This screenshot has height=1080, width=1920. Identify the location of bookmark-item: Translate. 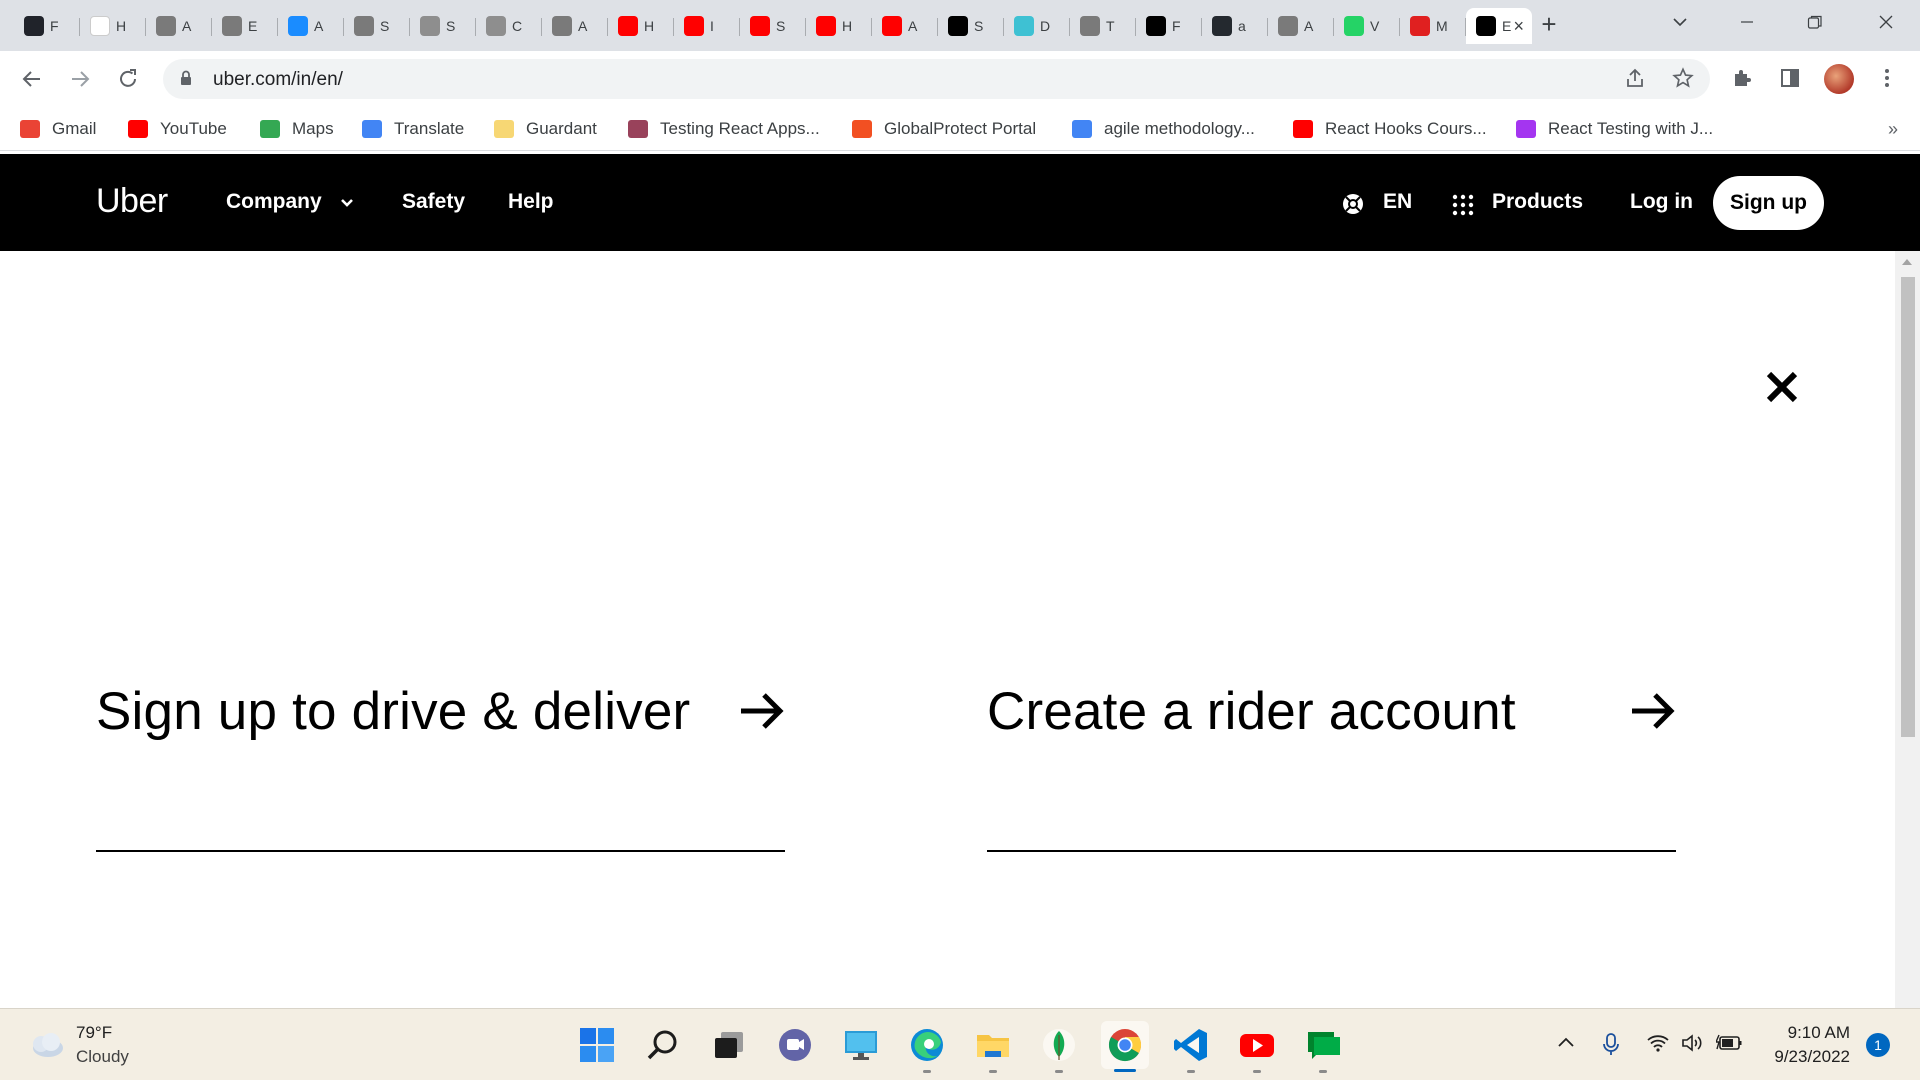
(413, 129).